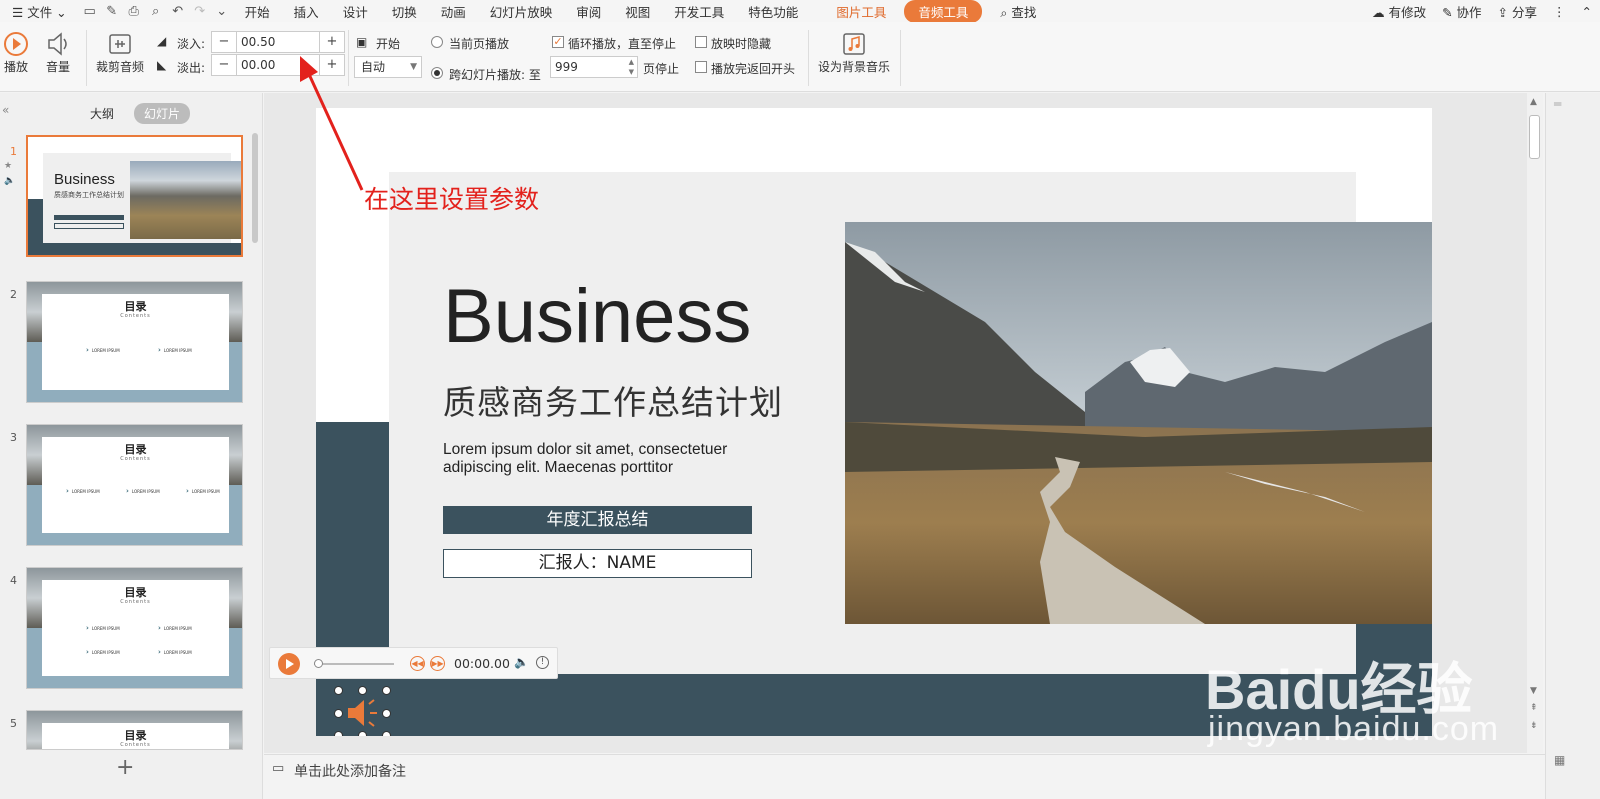 This screenshot has height=799, width=1600. Describe the element at coordinates (1534, 708) in the screenshot. I see `prev-slide-icon: ⇞` at that location.